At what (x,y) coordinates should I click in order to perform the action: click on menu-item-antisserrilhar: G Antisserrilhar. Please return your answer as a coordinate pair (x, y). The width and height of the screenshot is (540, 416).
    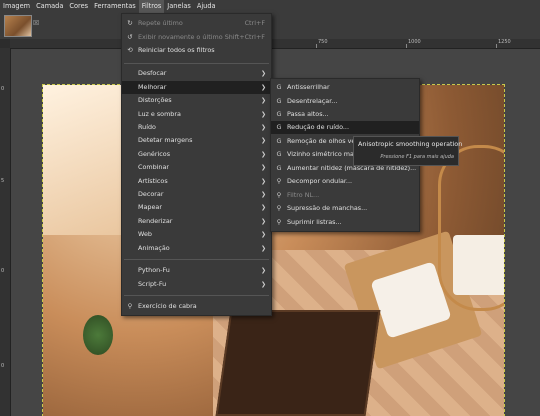
    Looking at the image, I should click on (345, 87).